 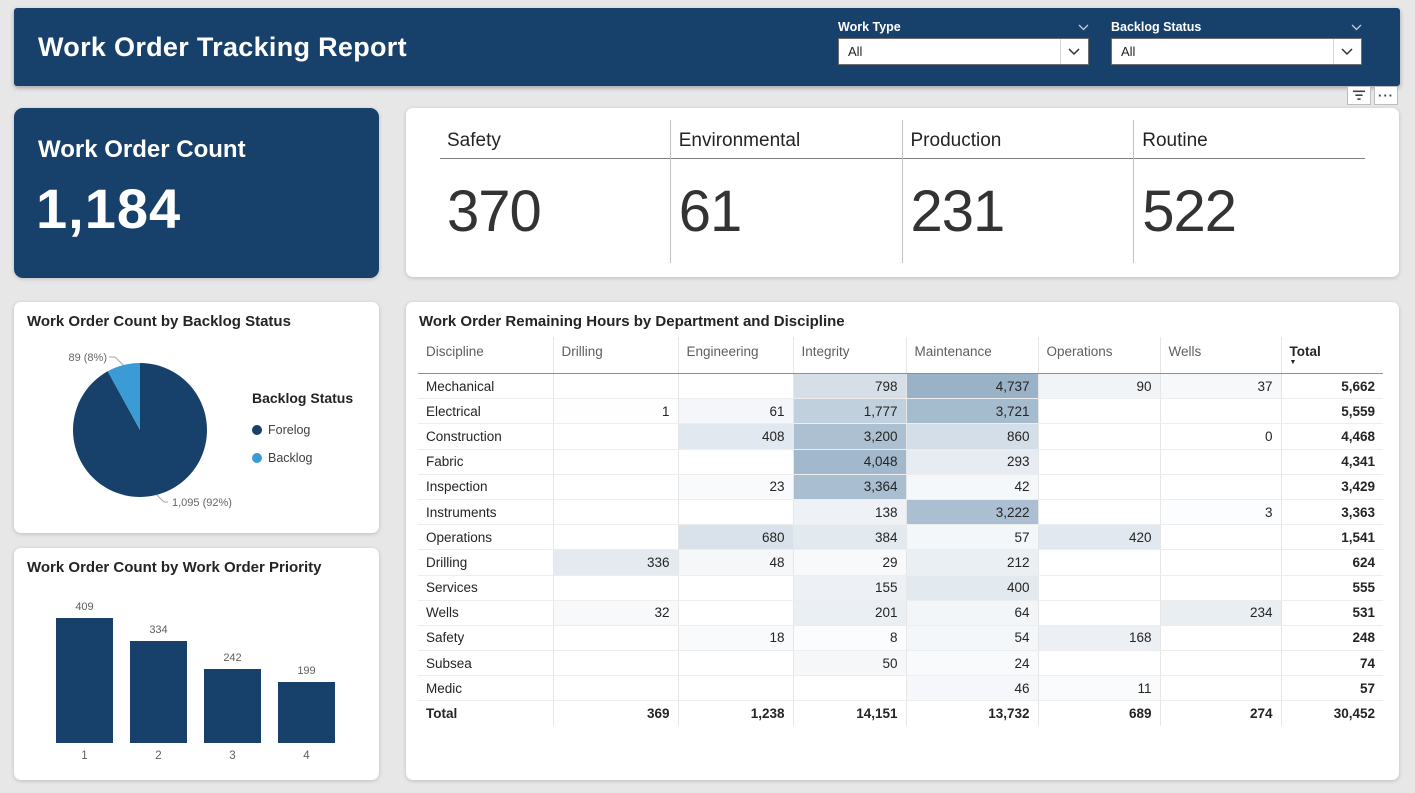 What do you see at coordinates (900, 688) in the screenshot?
I see `matrix-row: Medic 46 11 57` at bounding box center [900, 688].